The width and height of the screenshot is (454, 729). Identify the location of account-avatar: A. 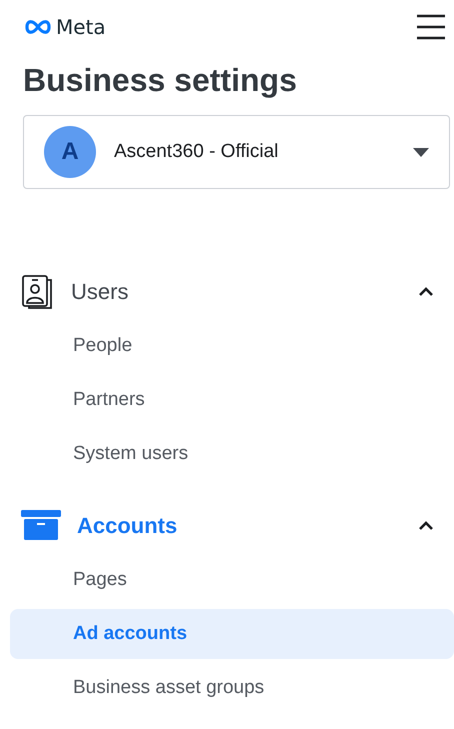
(70, 152).